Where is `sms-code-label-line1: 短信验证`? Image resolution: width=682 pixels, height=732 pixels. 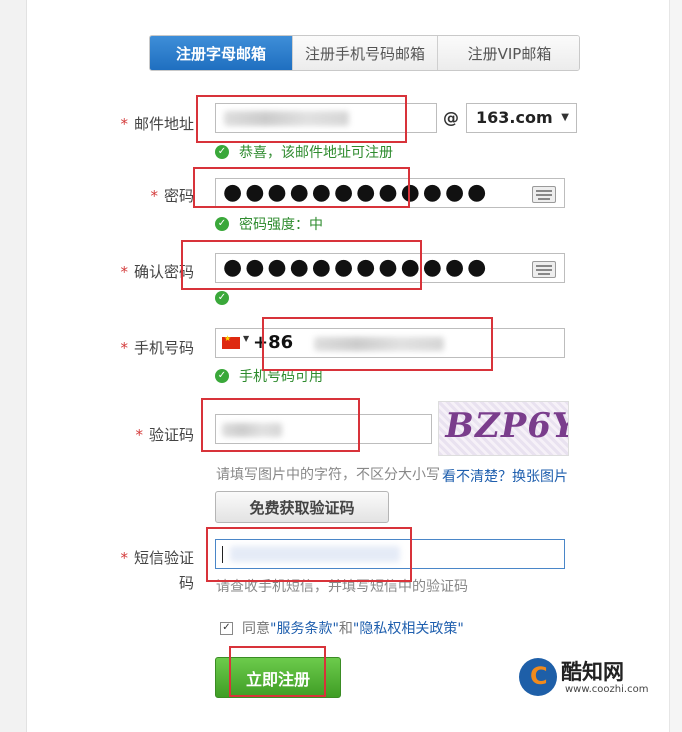 sms-code-label-line1: 短信验证 is located at coordinates (163, 558).